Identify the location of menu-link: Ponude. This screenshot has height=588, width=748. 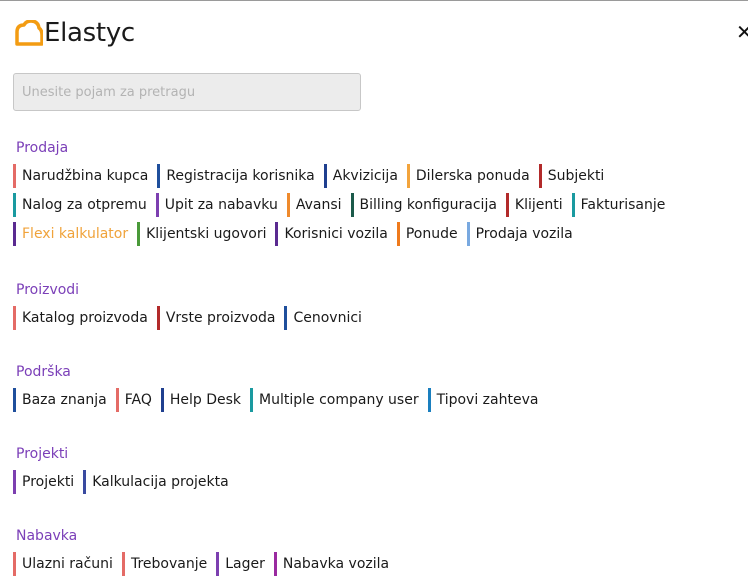
(427, 234).